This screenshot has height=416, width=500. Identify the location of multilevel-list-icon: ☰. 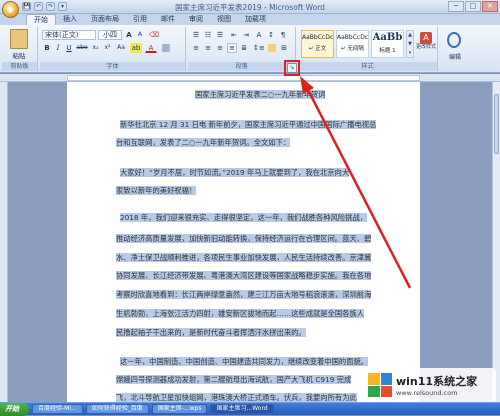
(220, 35).